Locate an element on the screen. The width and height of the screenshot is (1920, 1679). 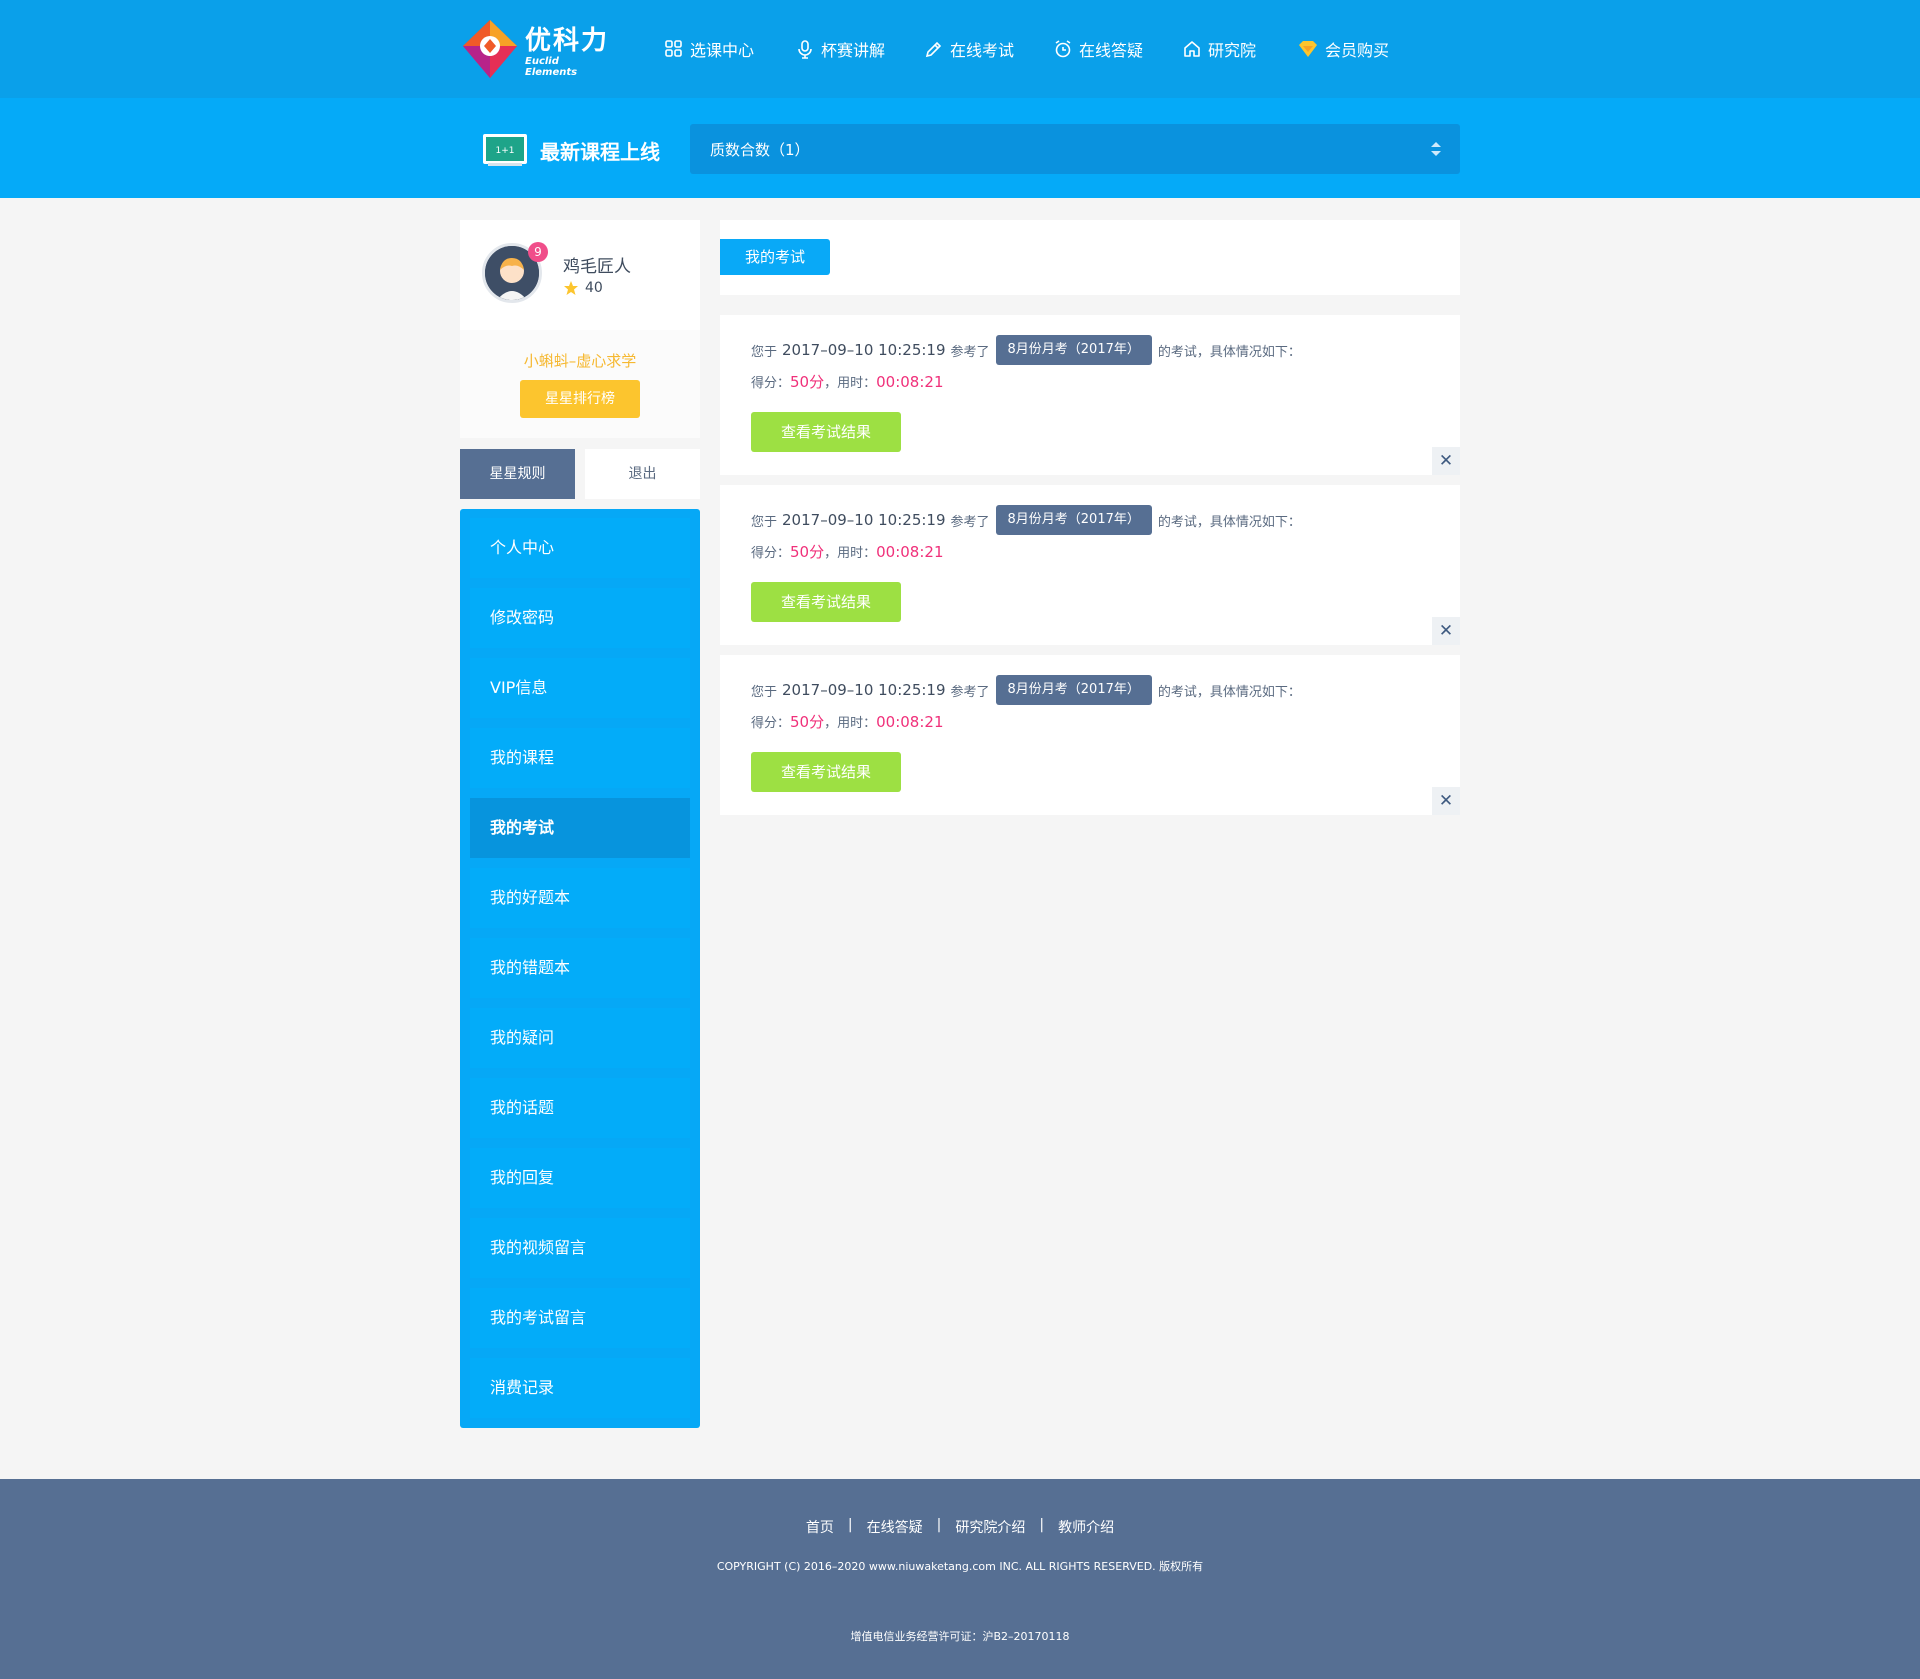
nav-course-center: 选课中心 is located at coordinates (709, 49).